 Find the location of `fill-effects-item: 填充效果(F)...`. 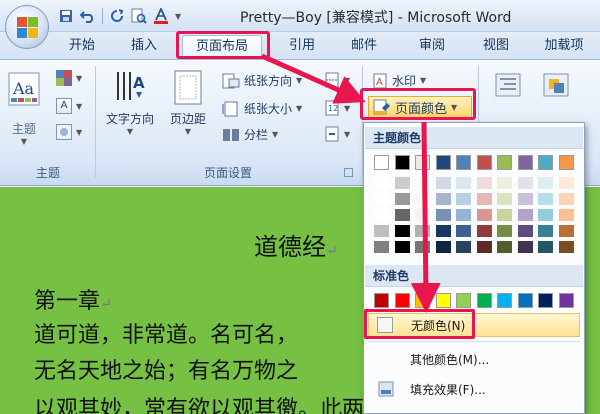

fill-effects-item: 填充效果(F)... is located at coordinates (474, 389).